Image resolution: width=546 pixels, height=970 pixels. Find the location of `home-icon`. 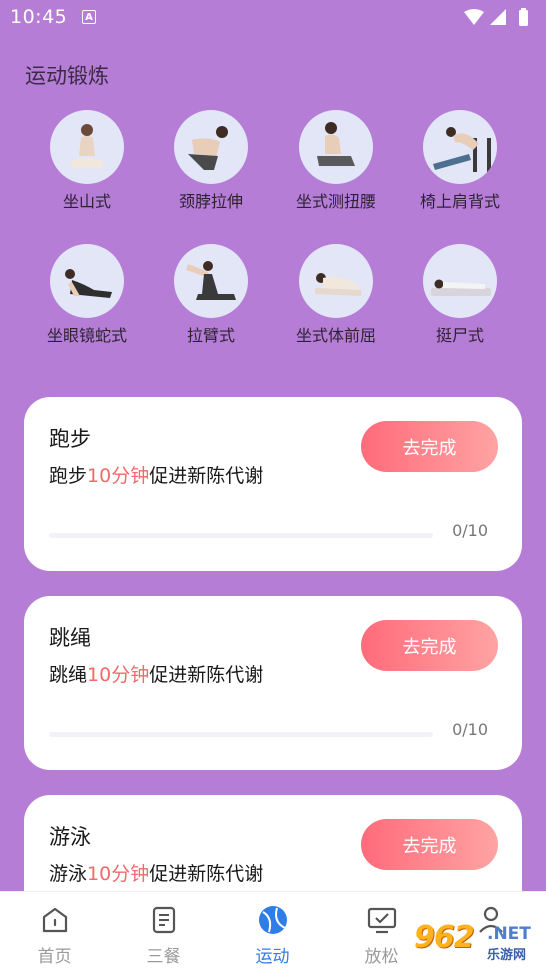

home-icon is located at coordinates (55, 920).